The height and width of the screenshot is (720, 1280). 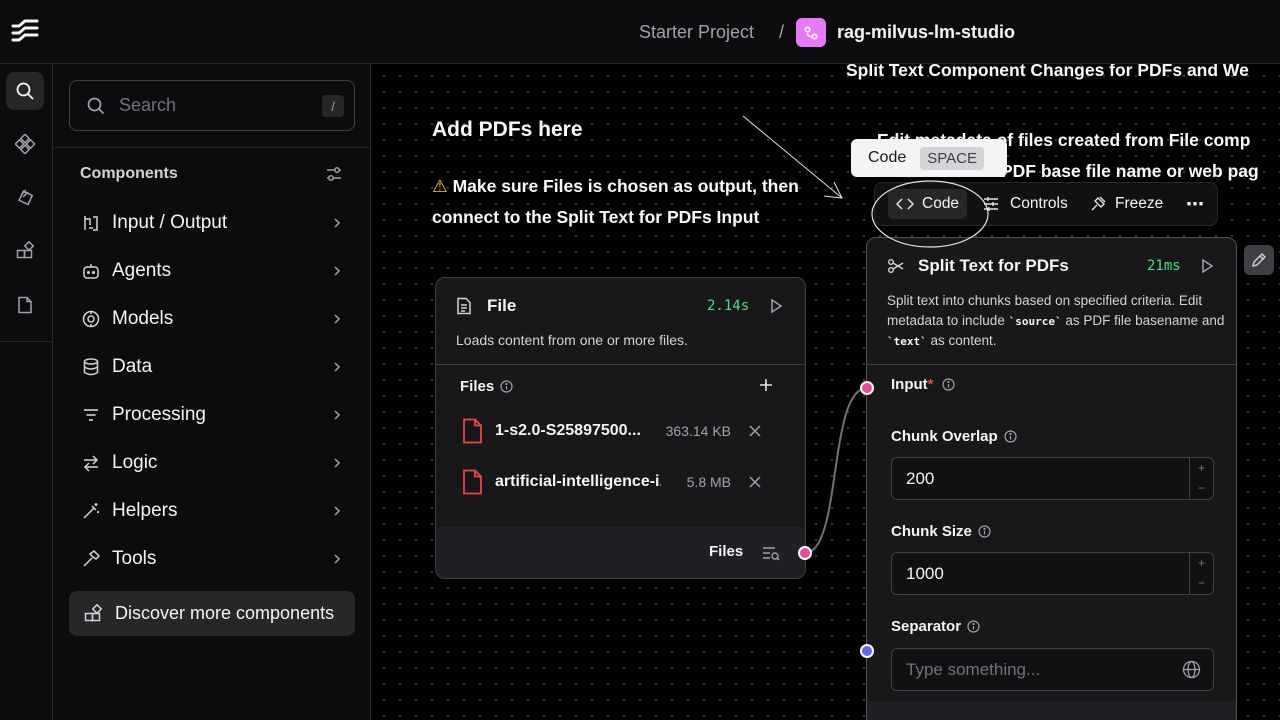 What do you see at coordinates (696, 32) in the screenshot?
I see `breadcrumb-project: Starter Project` at bounding box center [696, 32].